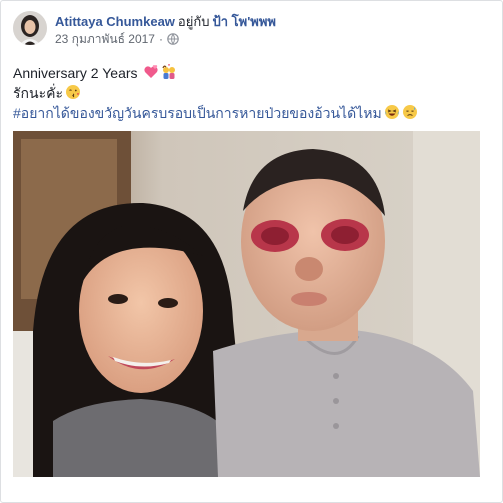 This screenshot has height=503, width=503. Describe the element at coordinates (392, 114) in the screenshot. I see `laughing-tears-emoji` at that location.